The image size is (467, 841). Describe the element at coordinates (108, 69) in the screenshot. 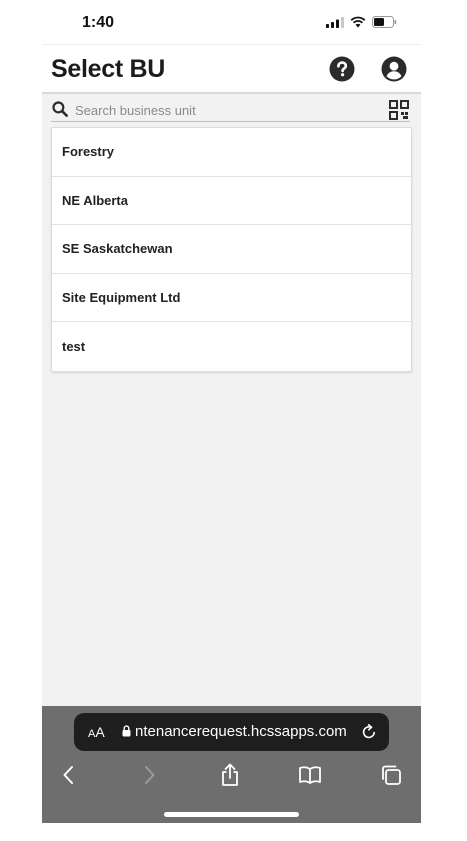

I see `page-title: Select BU` at that location.